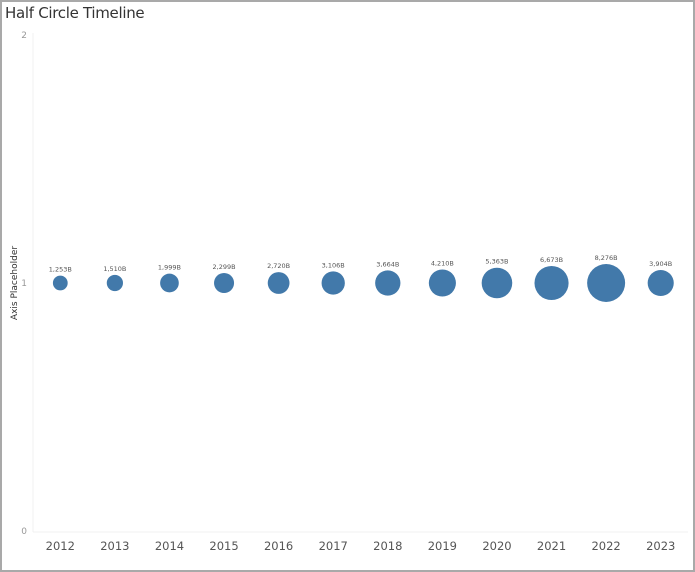 The width and height of the screenshot is (695, 572). Describe the element at coordinates (660, 546) in the screenshot. I see `x-tick-label: 2023` at that location.